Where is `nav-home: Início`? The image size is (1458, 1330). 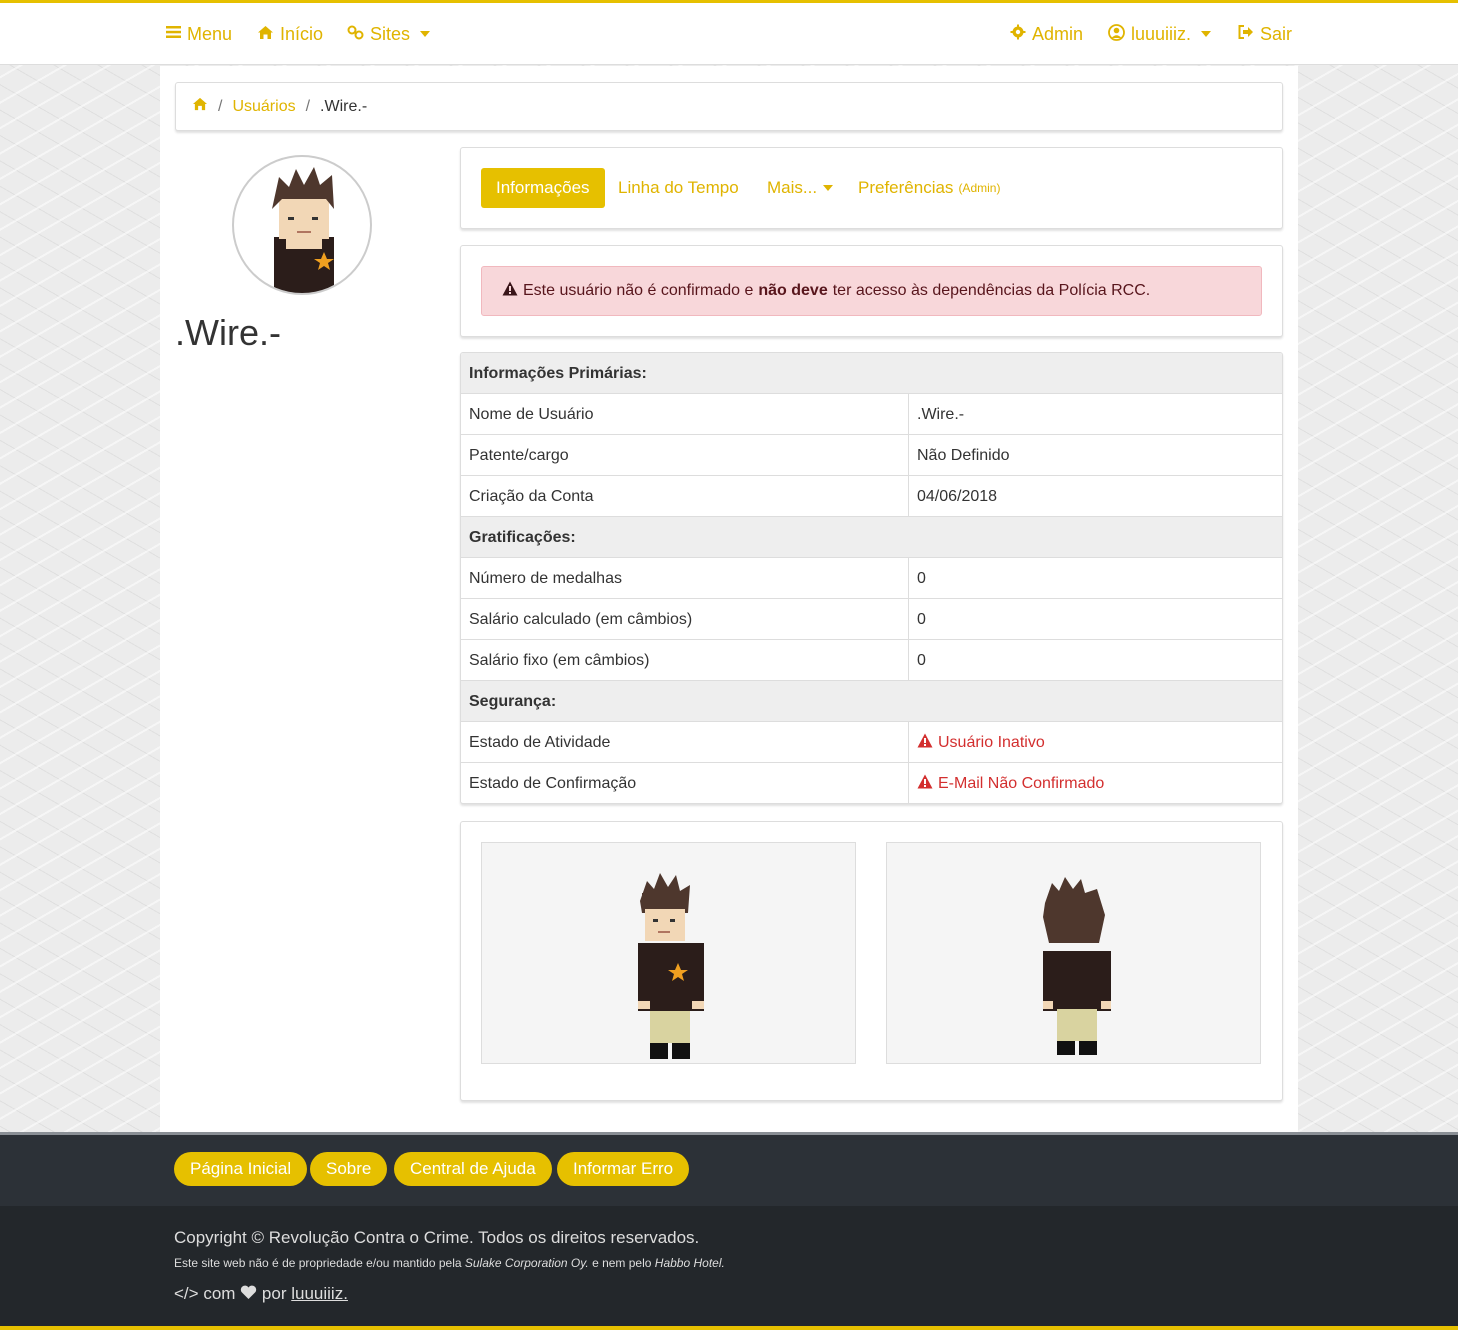 nav-home: Início is located at coordinates (290, 34).